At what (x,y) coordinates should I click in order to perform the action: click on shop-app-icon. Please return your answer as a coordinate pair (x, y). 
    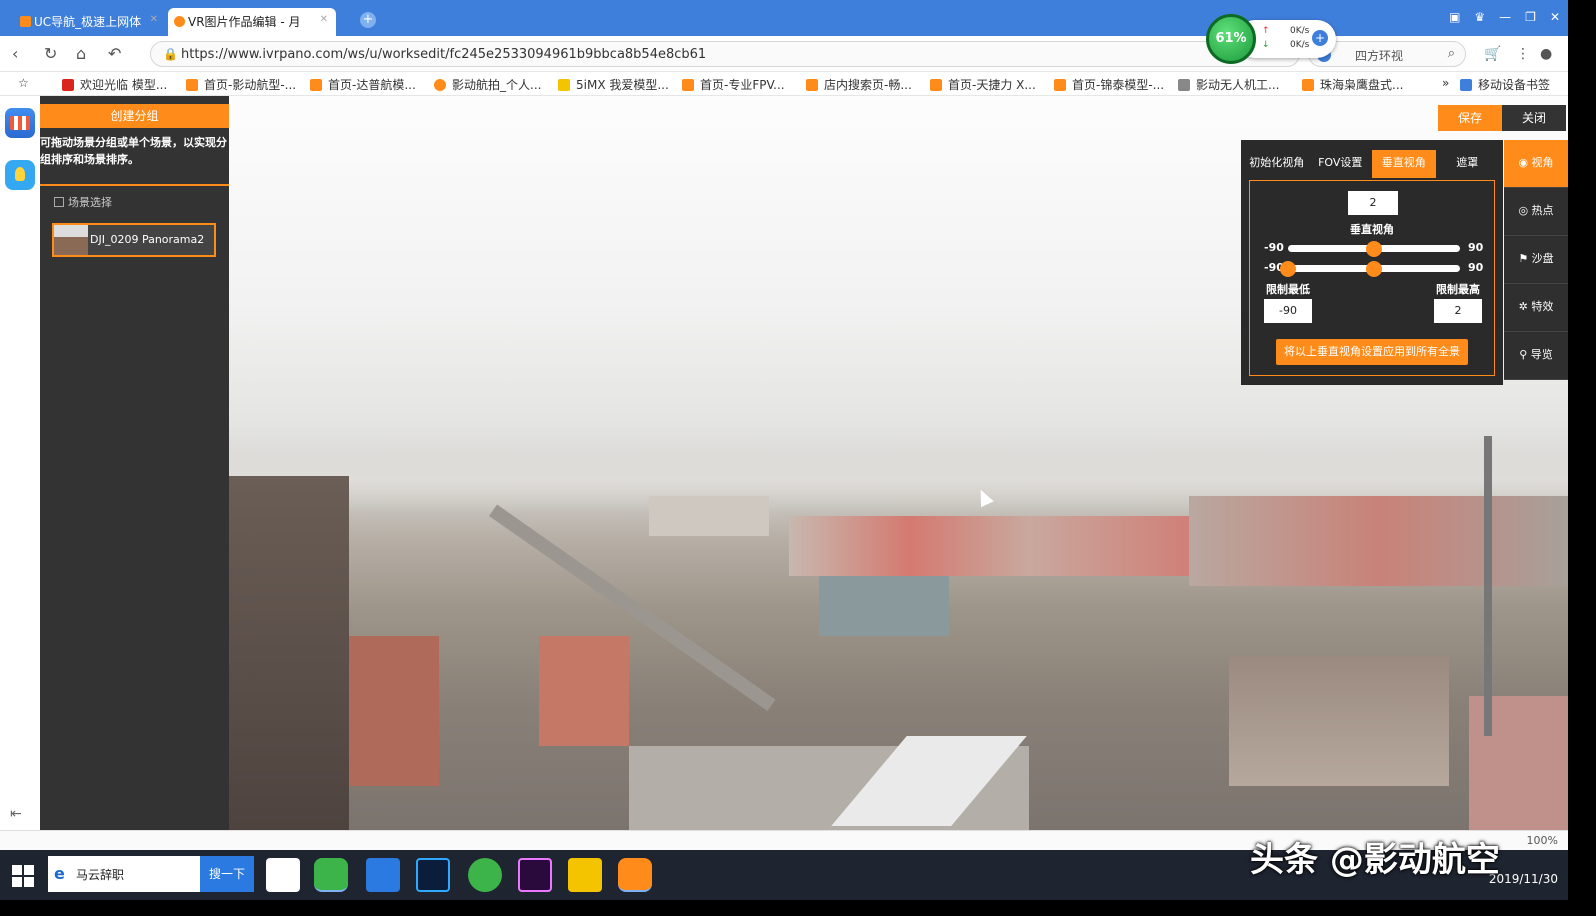
    Looking at the image, I should click on (20, 123).